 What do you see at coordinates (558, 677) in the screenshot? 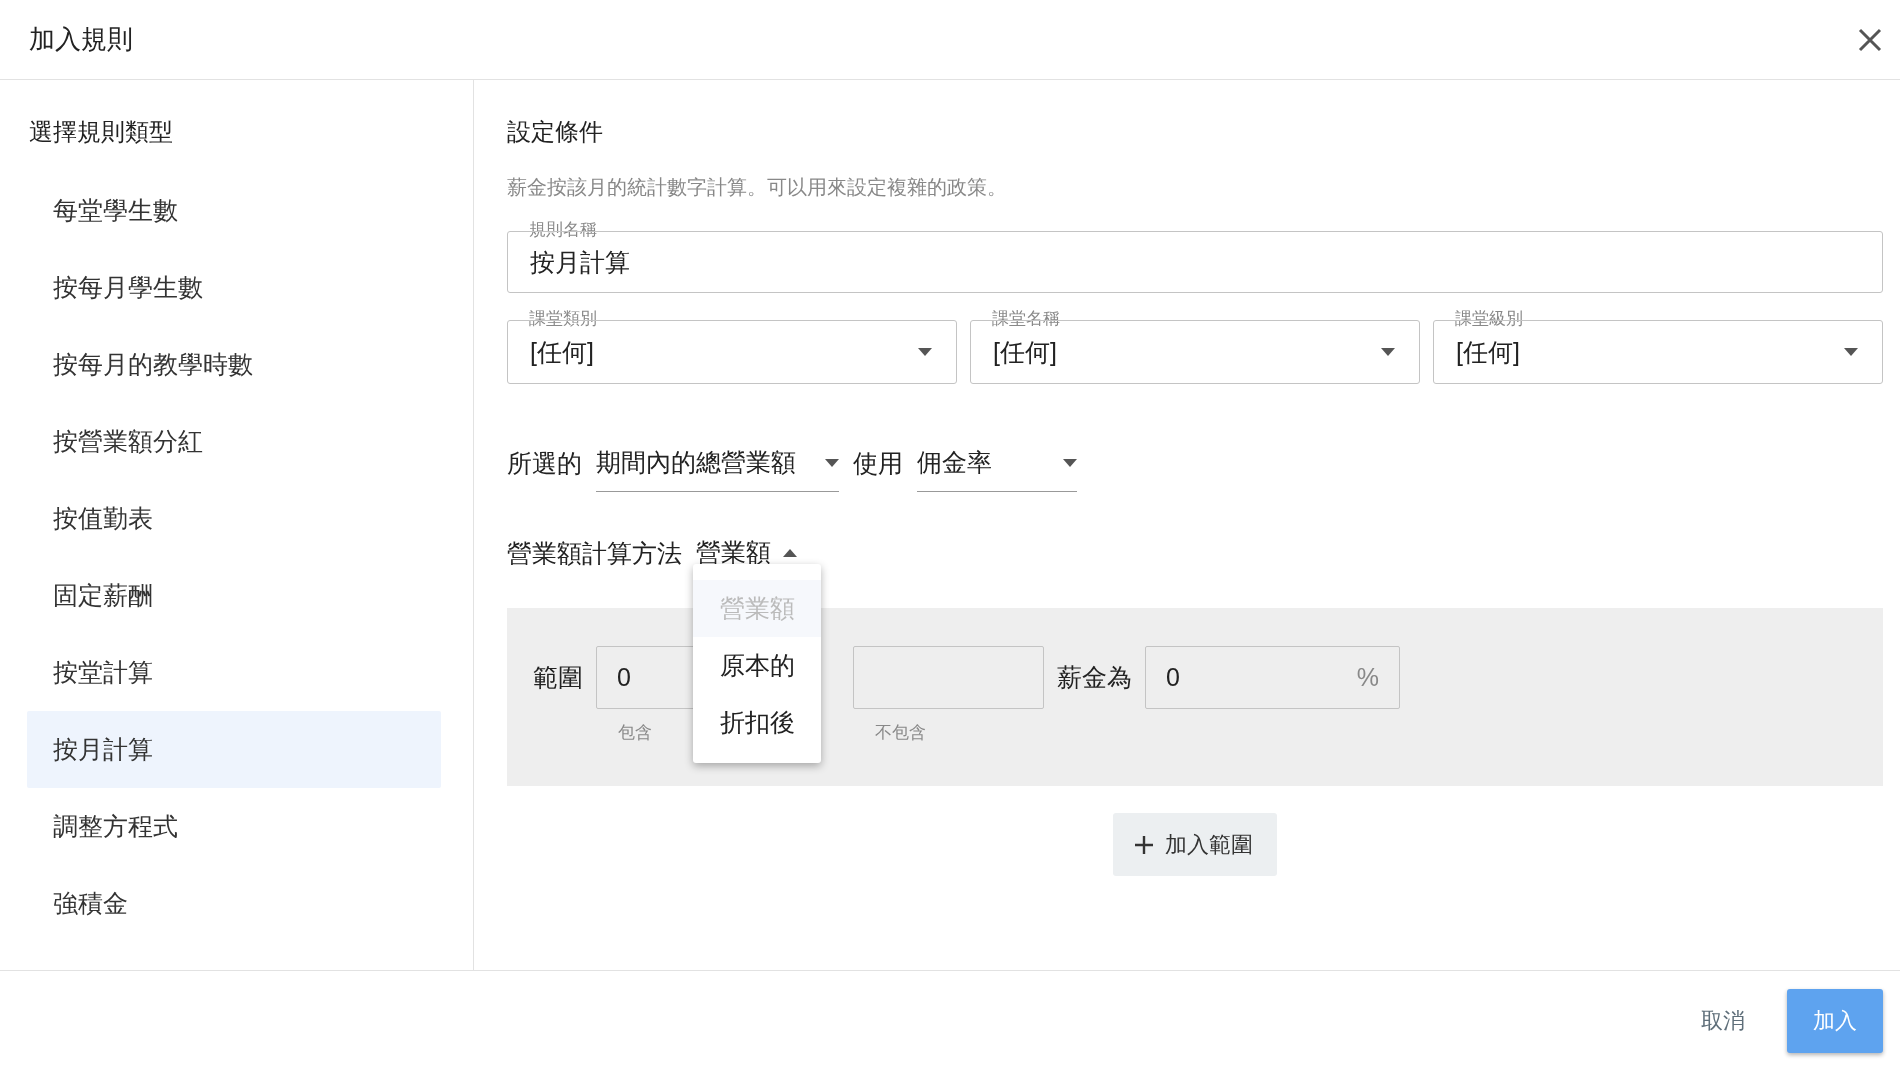
I see `range-label: 範圍` at bounding box center [558, 677].